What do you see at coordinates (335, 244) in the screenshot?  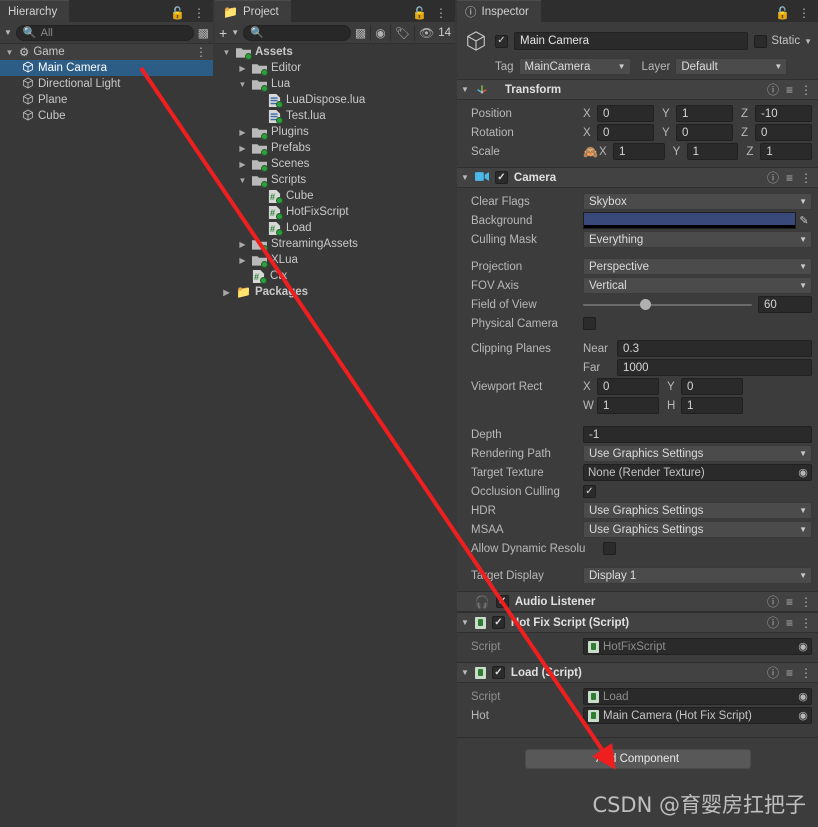 I see `project-item-streamingassets: ▶ StreamingAssets` at bounding box center [335, 244].